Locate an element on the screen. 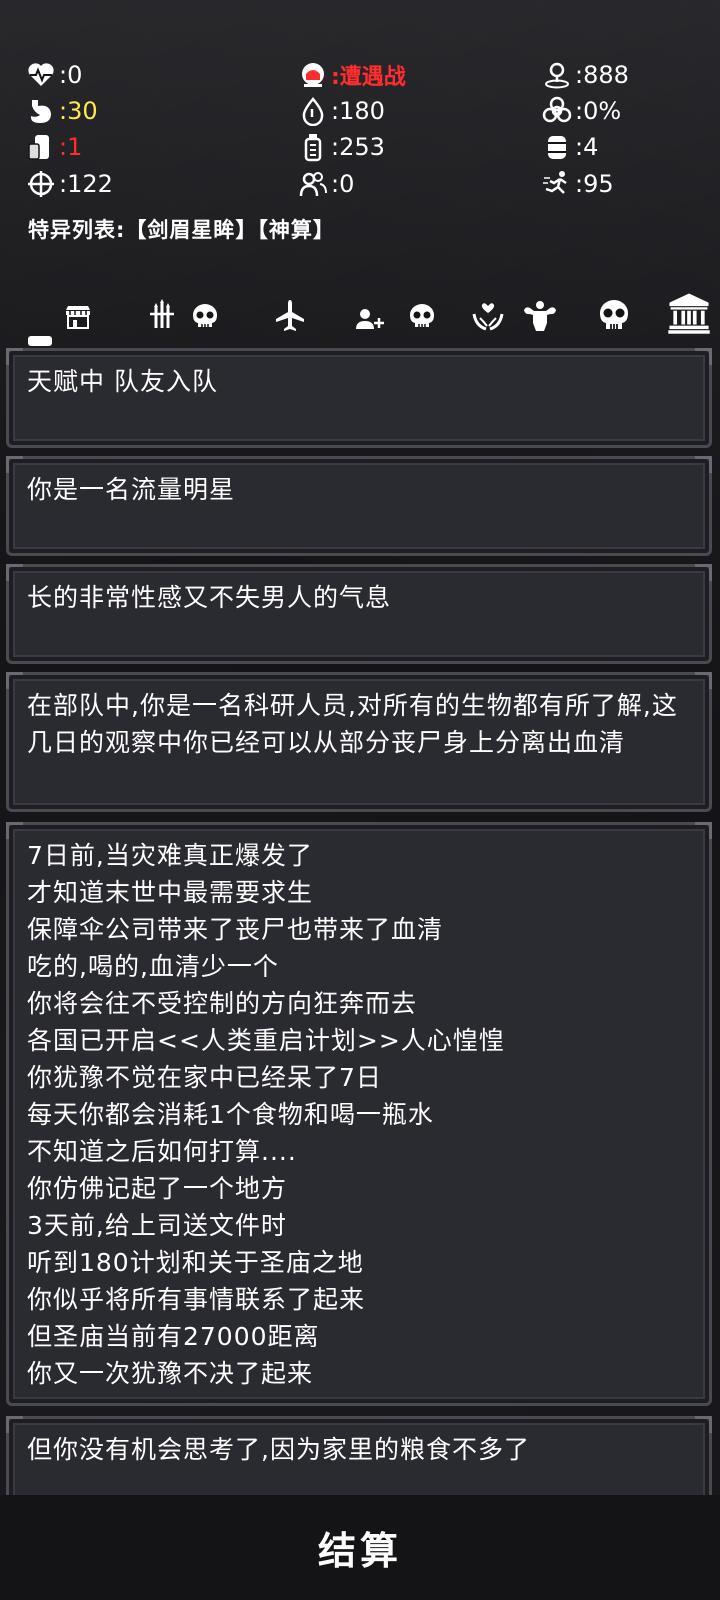  bottles-stat: :253 is located at coordinates (341, 147).